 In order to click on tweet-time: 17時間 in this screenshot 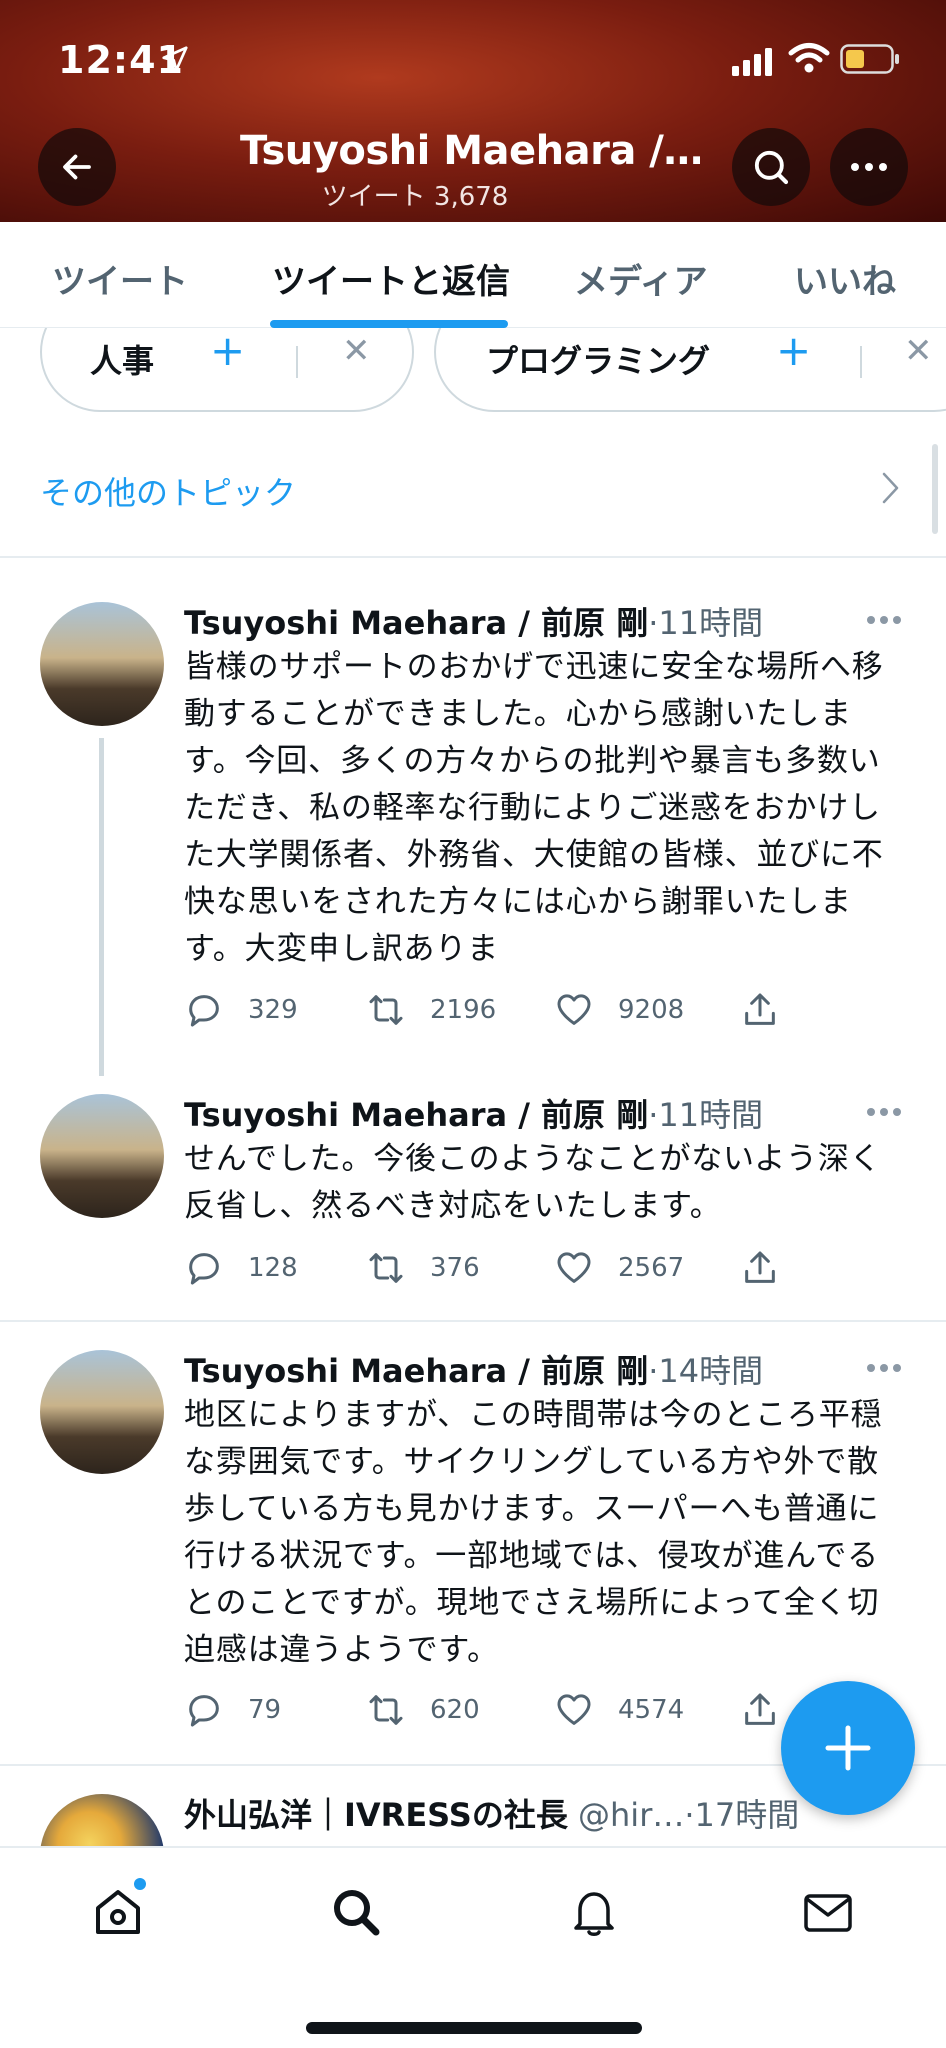, I will do `click(747, 1815)`.